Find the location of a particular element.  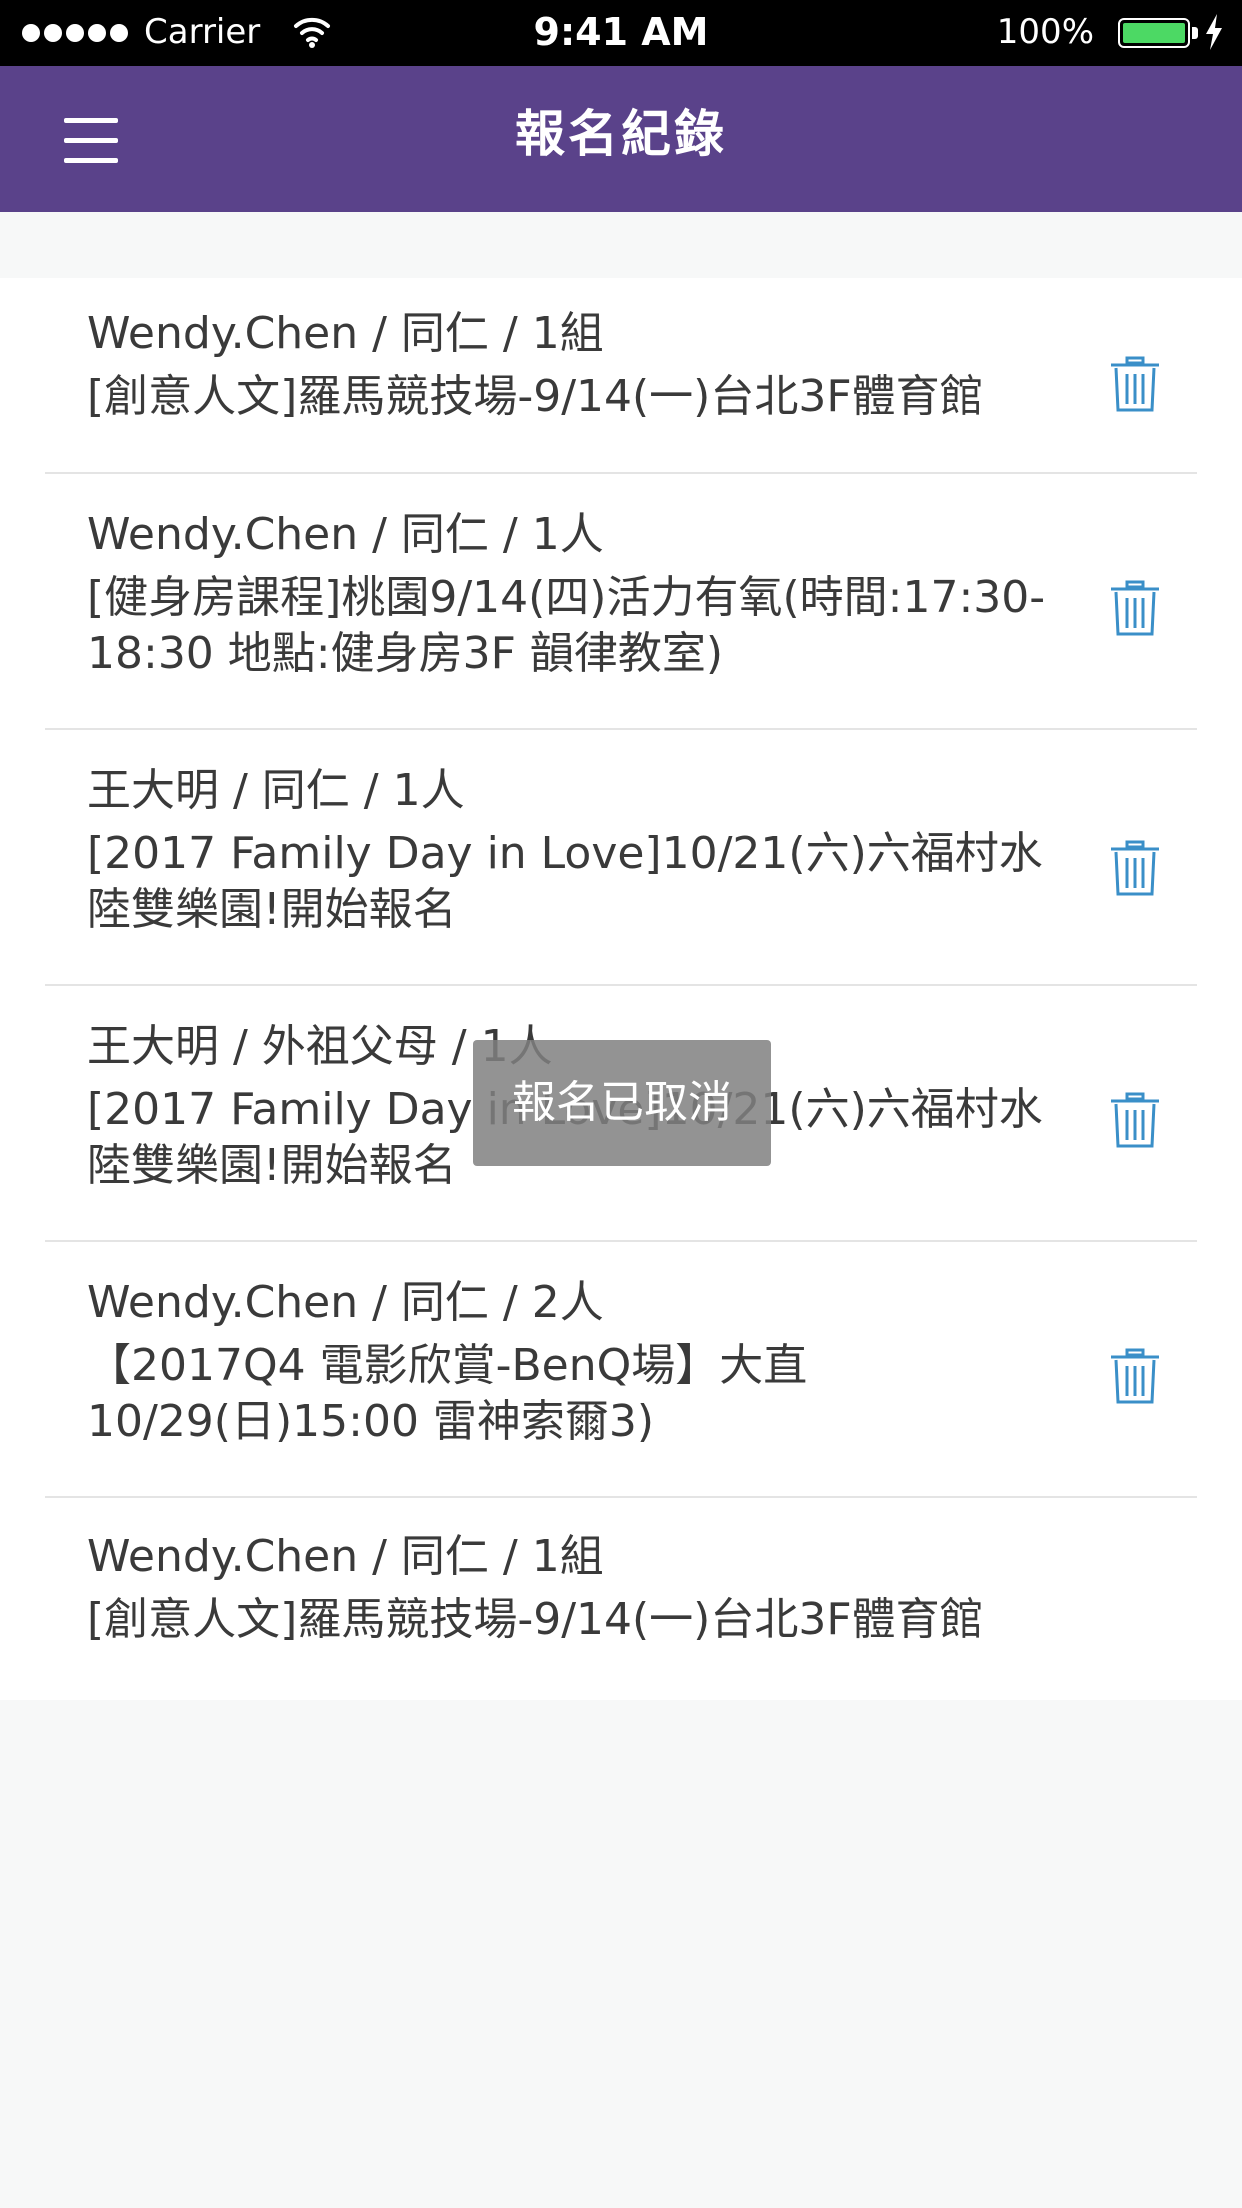

record-meta: Wendy.Chen / 同仁 / 1人 is located at coordinates (345, 534).